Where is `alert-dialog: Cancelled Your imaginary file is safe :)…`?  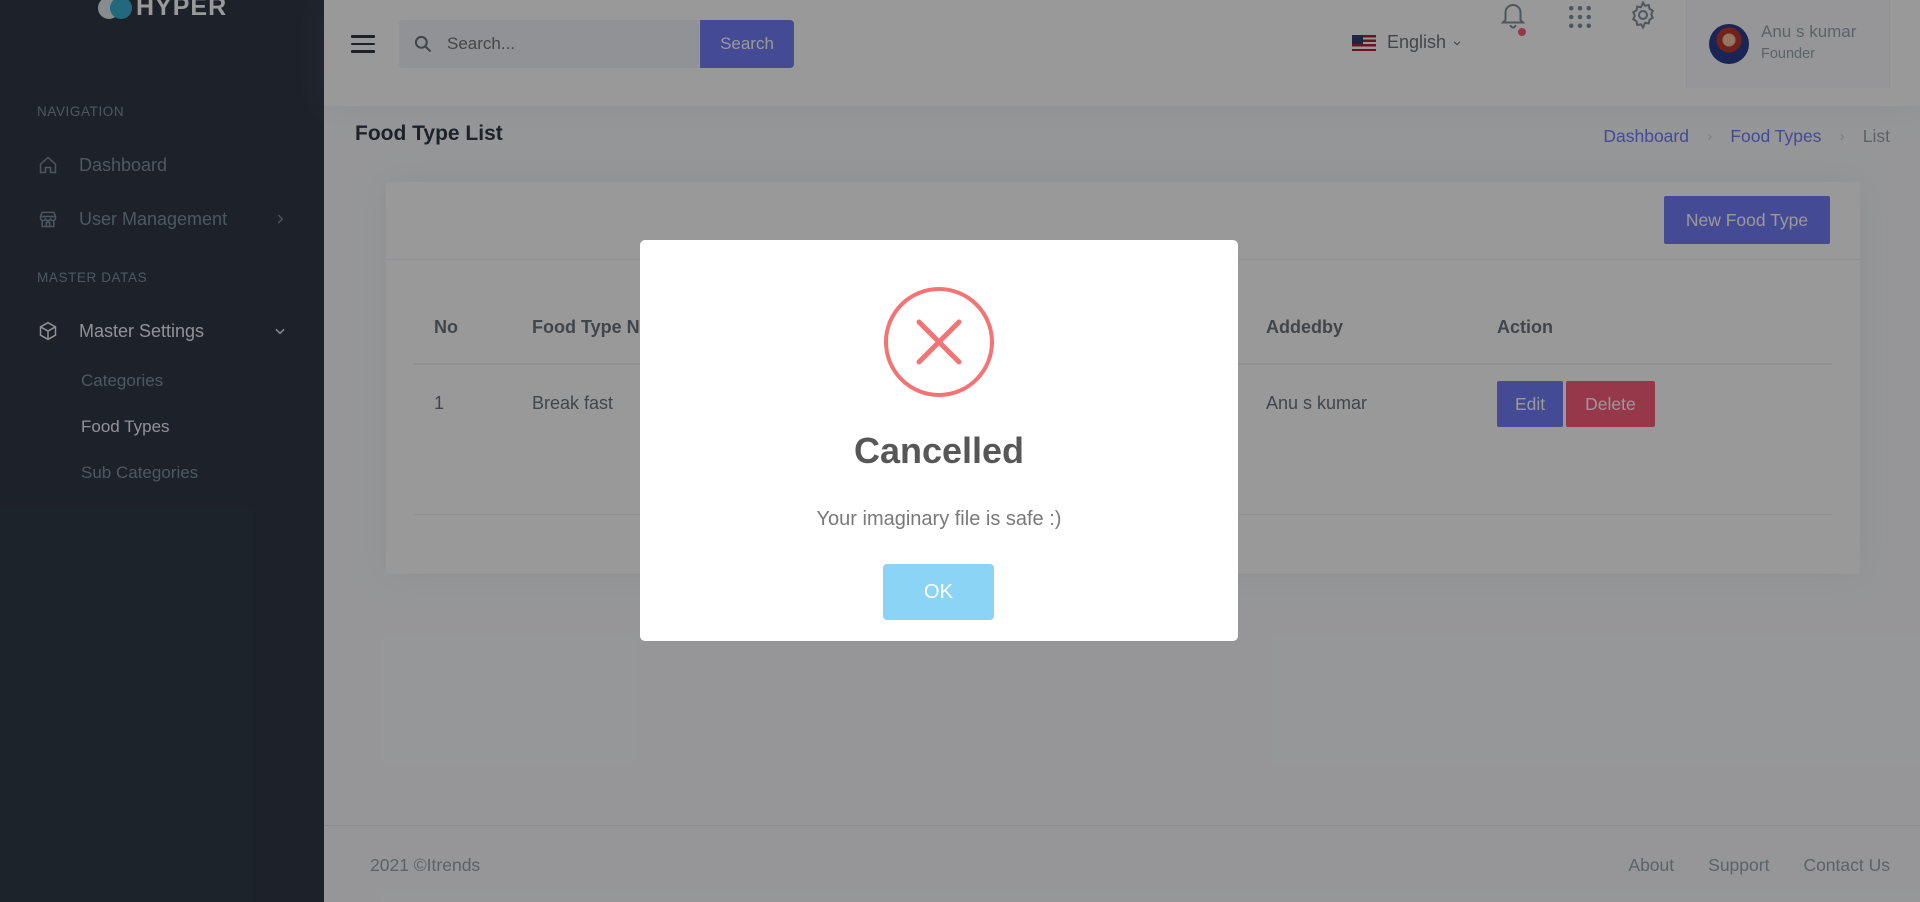 alert-dialog: Cancelled Your imaginary file is safe :)… is located at coordinates (939, 440).